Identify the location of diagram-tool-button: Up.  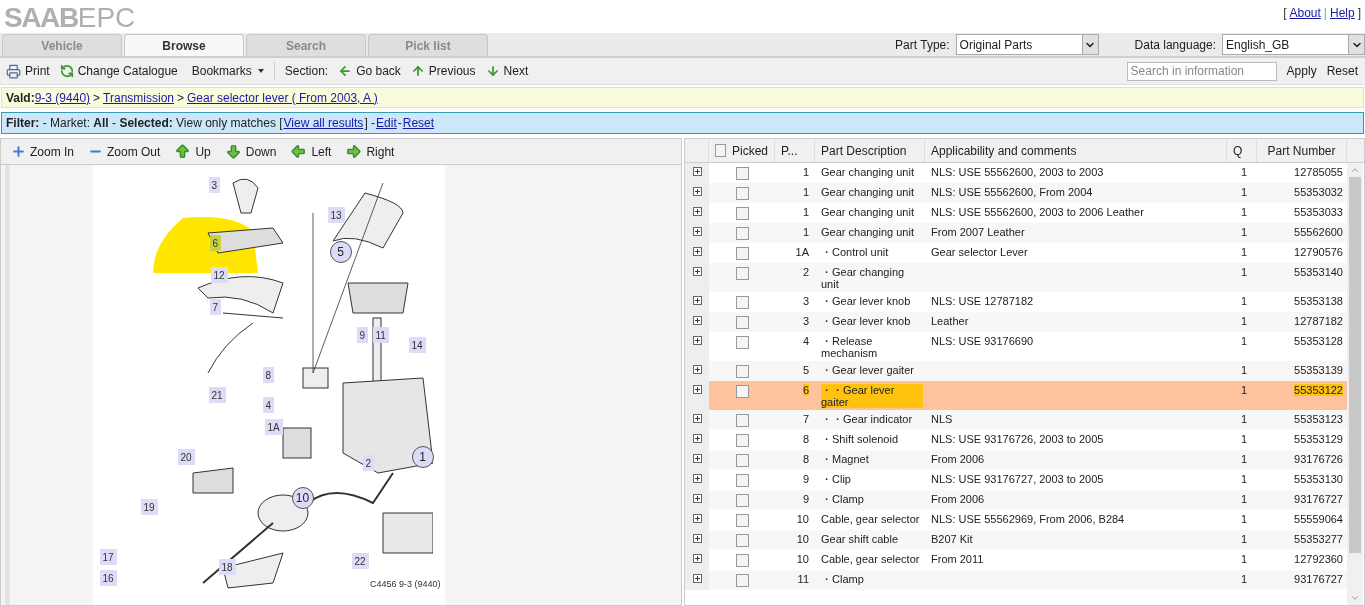
(192, 151).